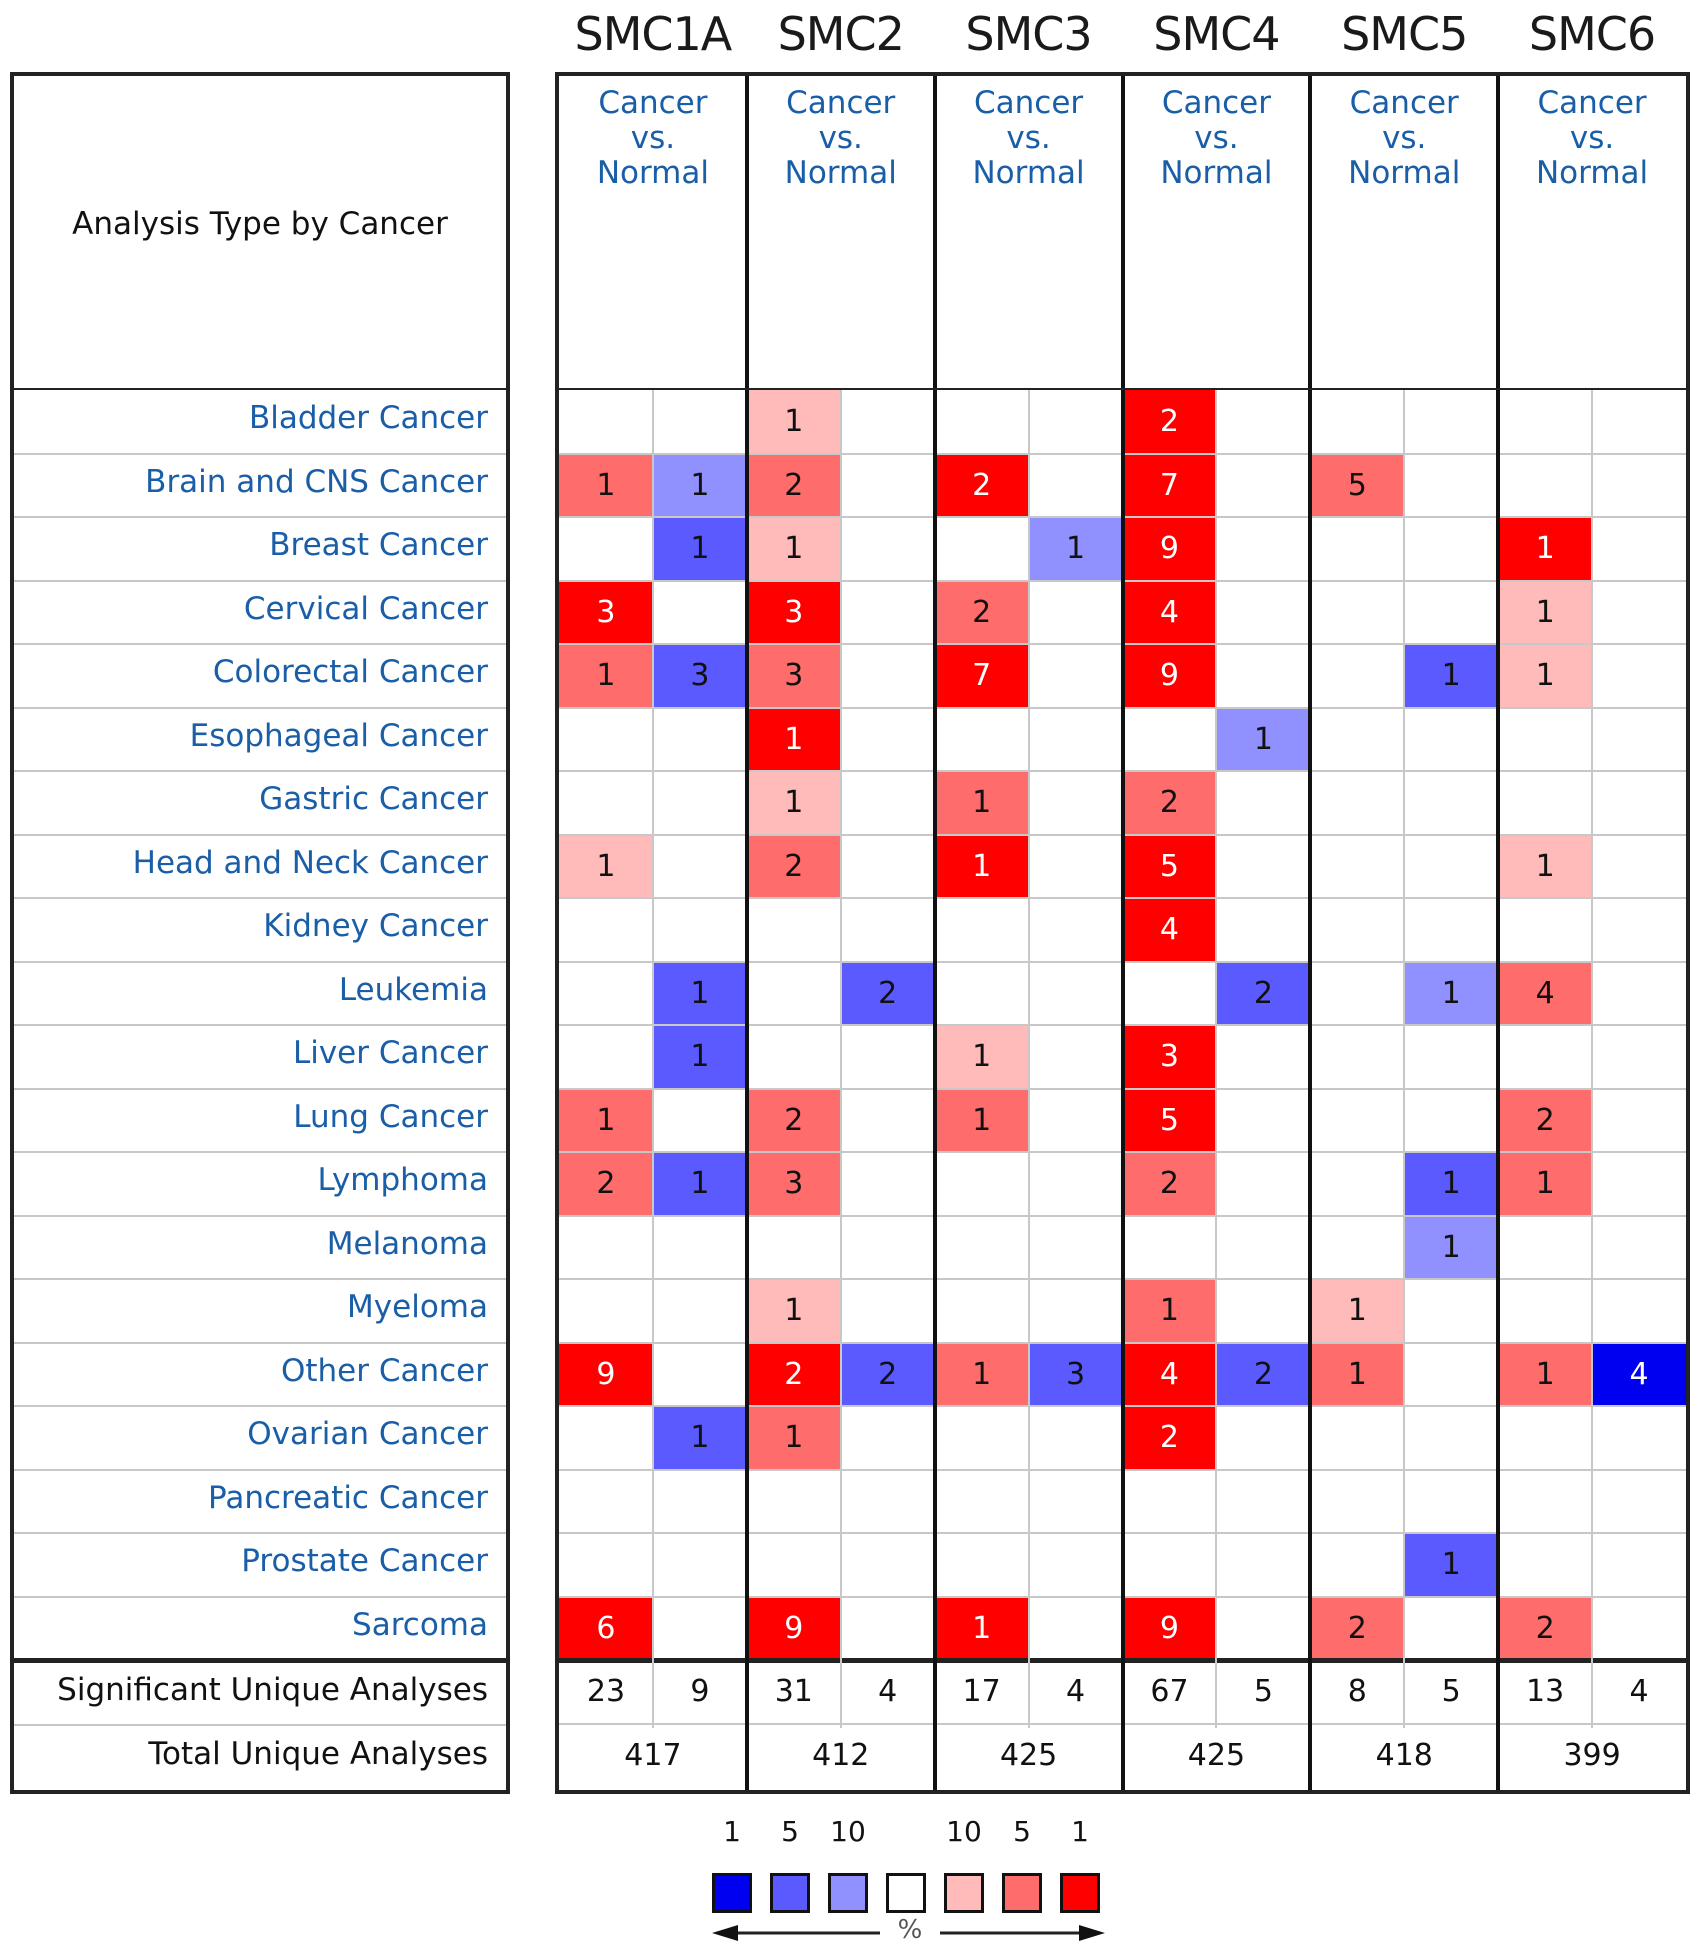  Describe the element at coordinates (251, 672) in the screenshot. I see `row-label-link: Colorectal Cancer` at that location.